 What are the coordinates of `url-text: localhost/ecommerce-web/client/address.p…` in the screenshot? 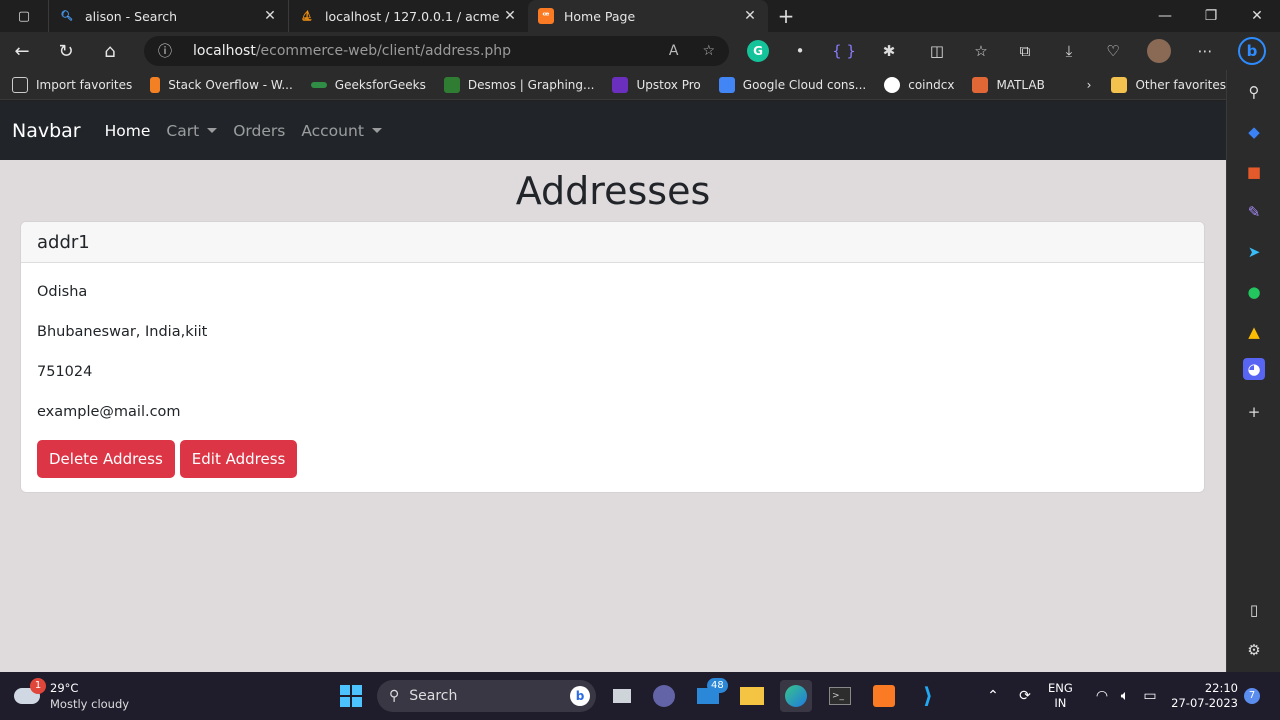 It's located at (352, 51).